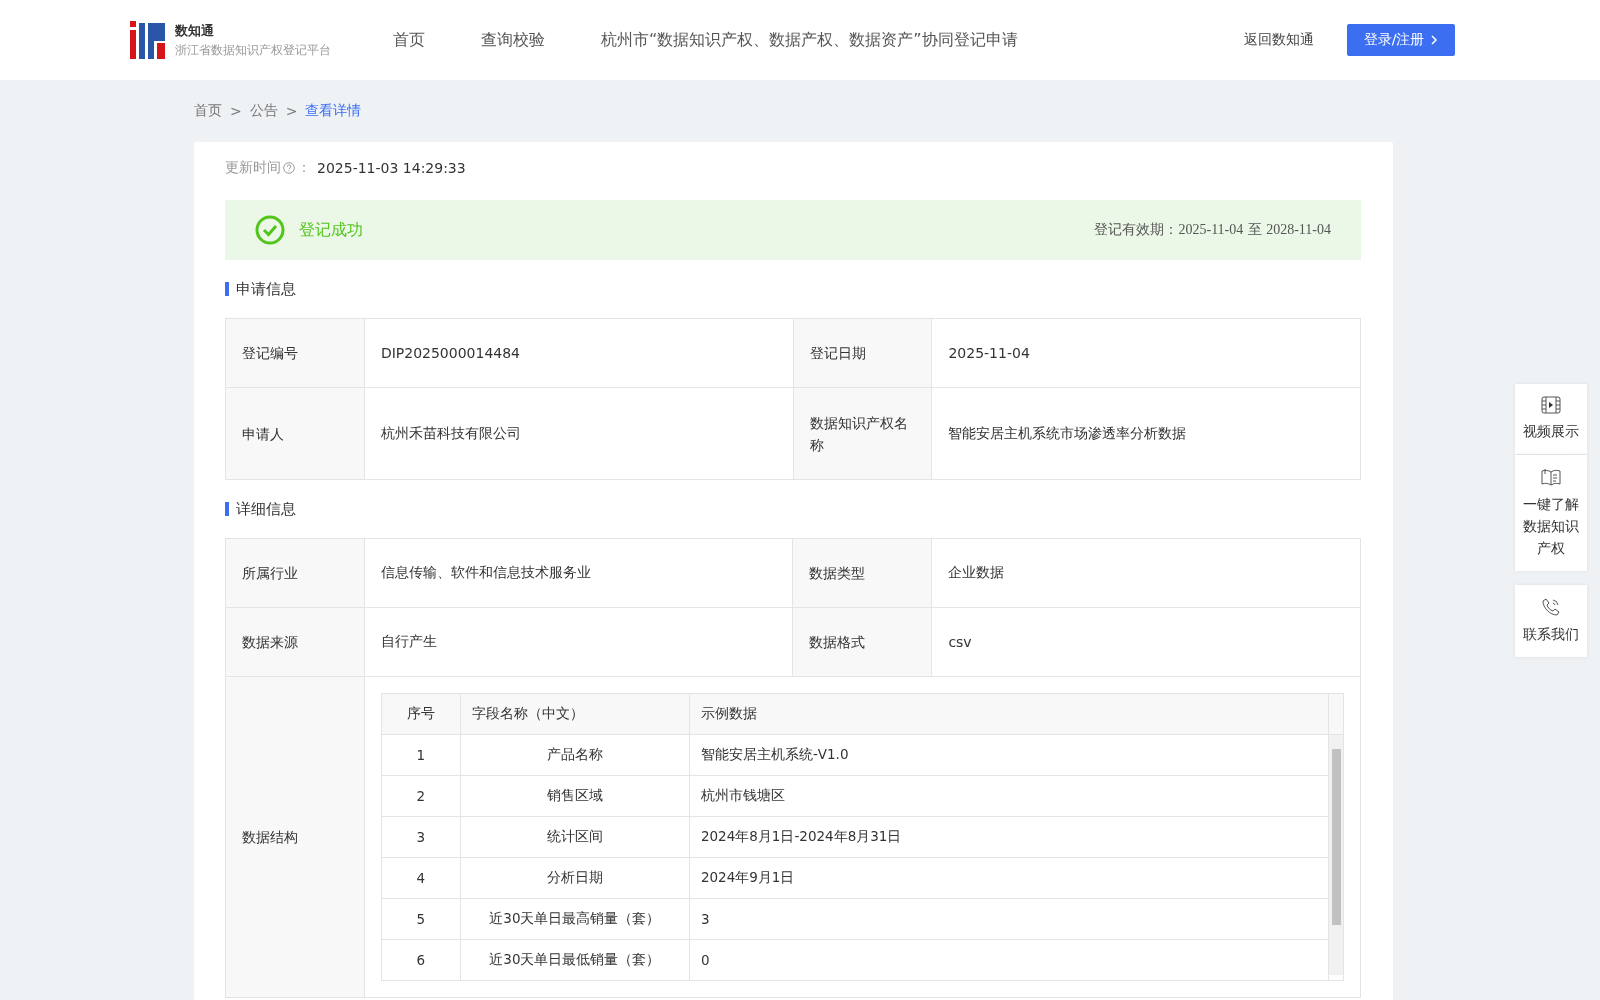 The height and width of the screenshot is (1000, 1600). I want to click on status-text: 登记成功, so click(331, 230).